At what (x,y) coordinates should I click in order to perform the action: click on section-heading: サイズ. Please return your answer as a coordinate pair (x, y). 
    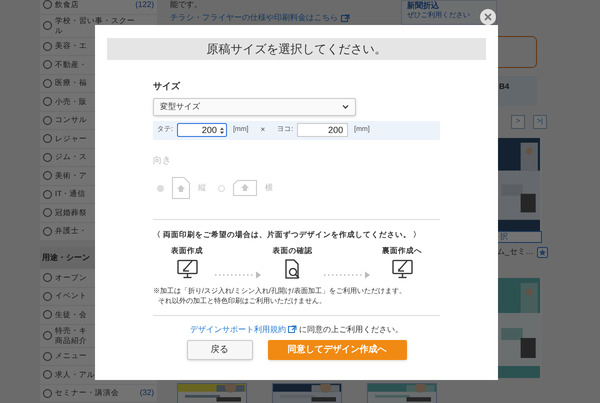
    Looking at the image, I should click on (167, 86).